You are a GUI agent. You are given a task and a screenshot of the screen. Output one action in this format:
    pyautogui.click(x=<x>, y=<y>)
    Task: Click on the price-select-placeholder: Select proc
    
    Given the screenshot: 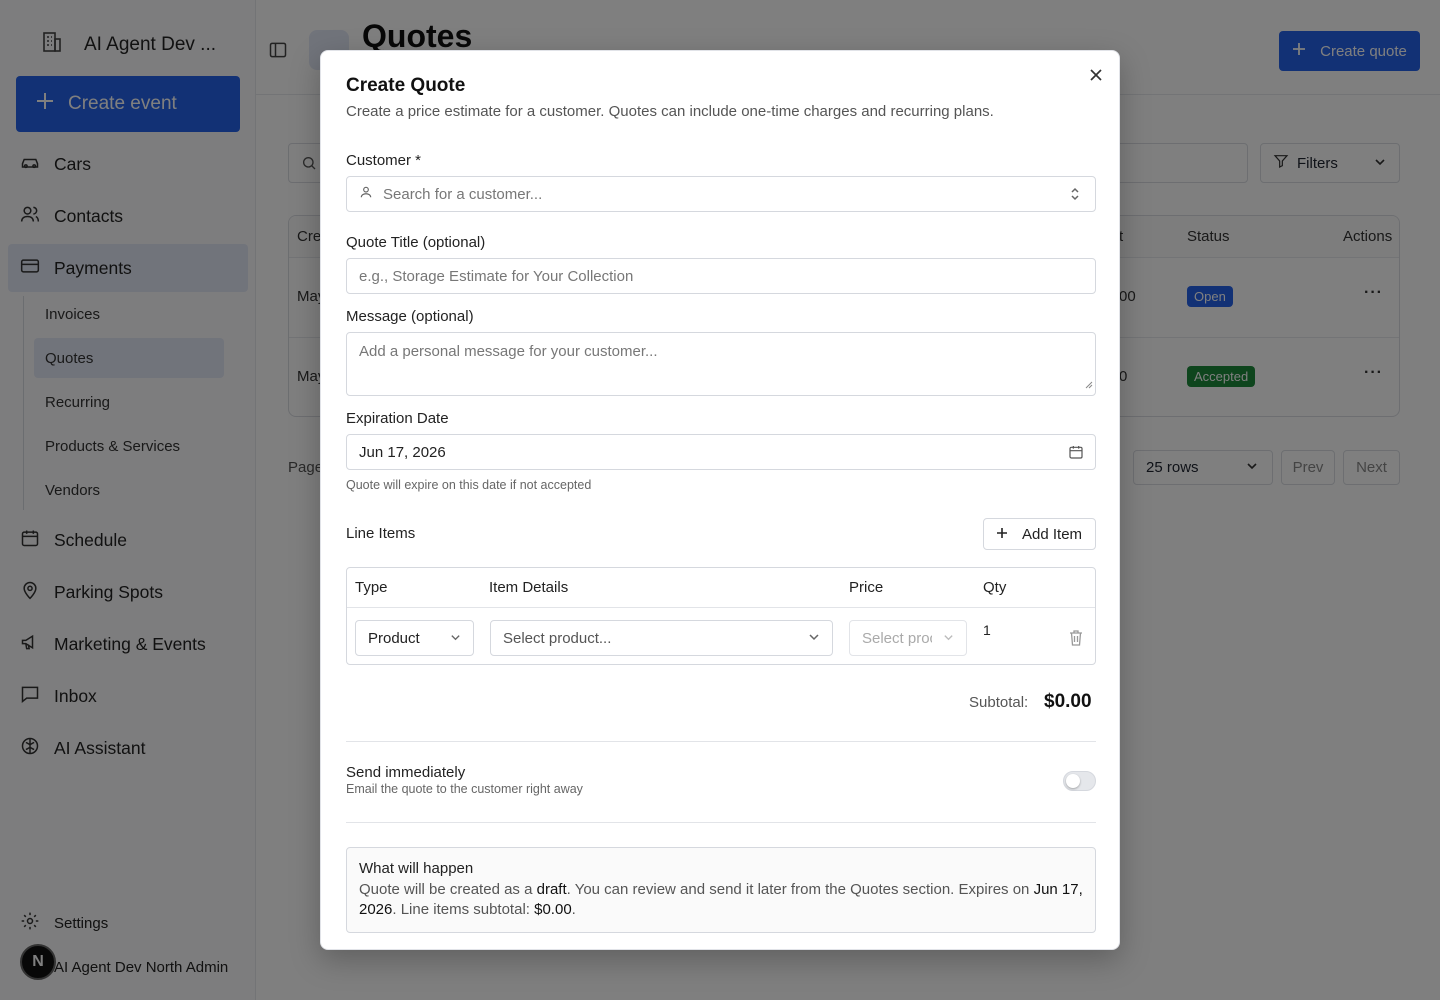 What is the action you would take?
    pyautogui.click(x=897, y=638)
    